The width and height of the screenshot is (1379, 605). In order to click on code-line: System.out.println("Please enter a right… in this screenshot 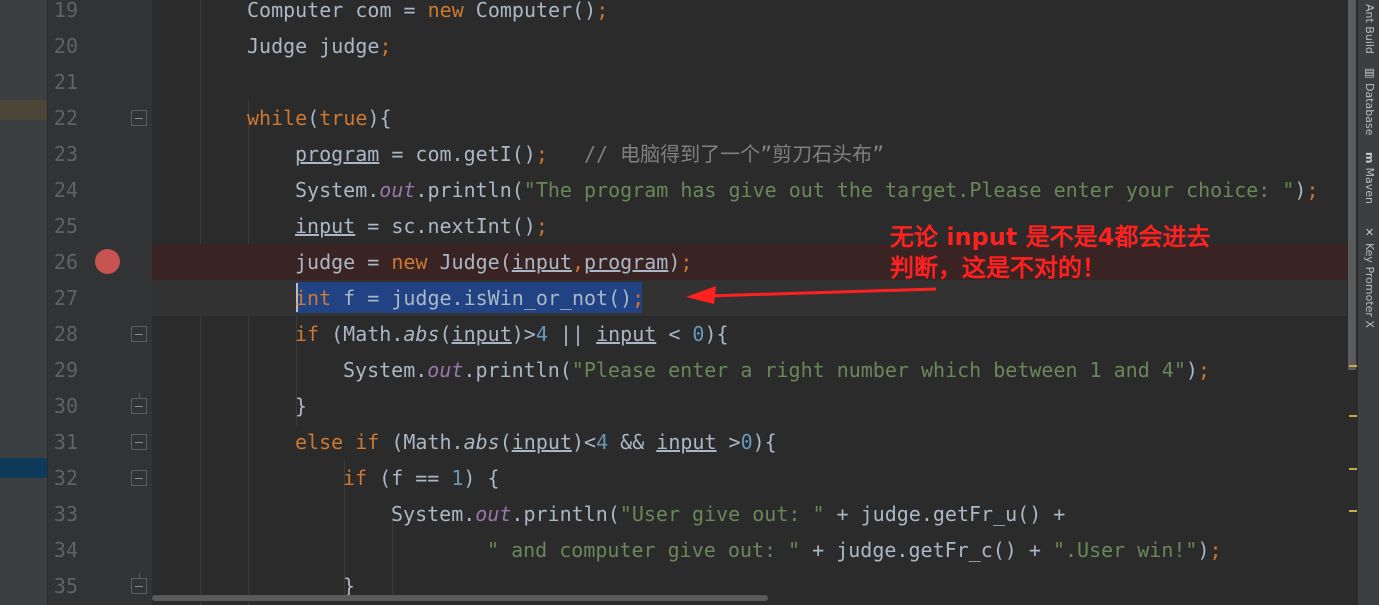, I will do `click(776, 370)`.